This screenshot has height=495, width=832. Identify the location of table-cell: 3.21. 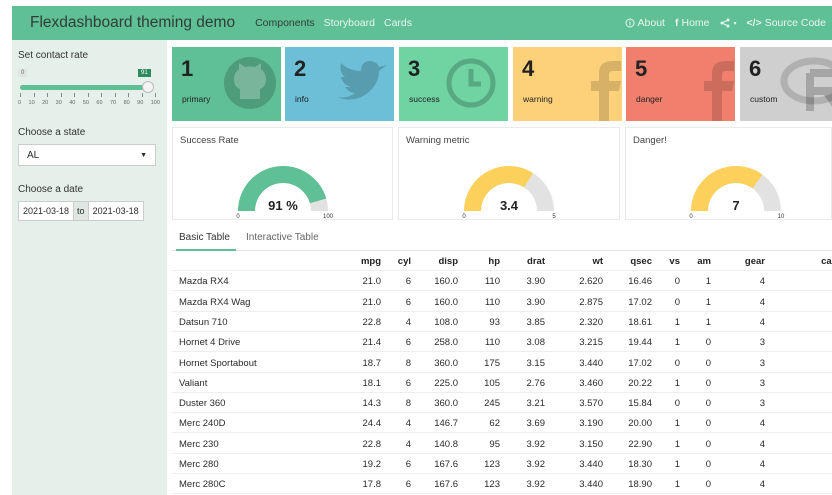
(536, 404).